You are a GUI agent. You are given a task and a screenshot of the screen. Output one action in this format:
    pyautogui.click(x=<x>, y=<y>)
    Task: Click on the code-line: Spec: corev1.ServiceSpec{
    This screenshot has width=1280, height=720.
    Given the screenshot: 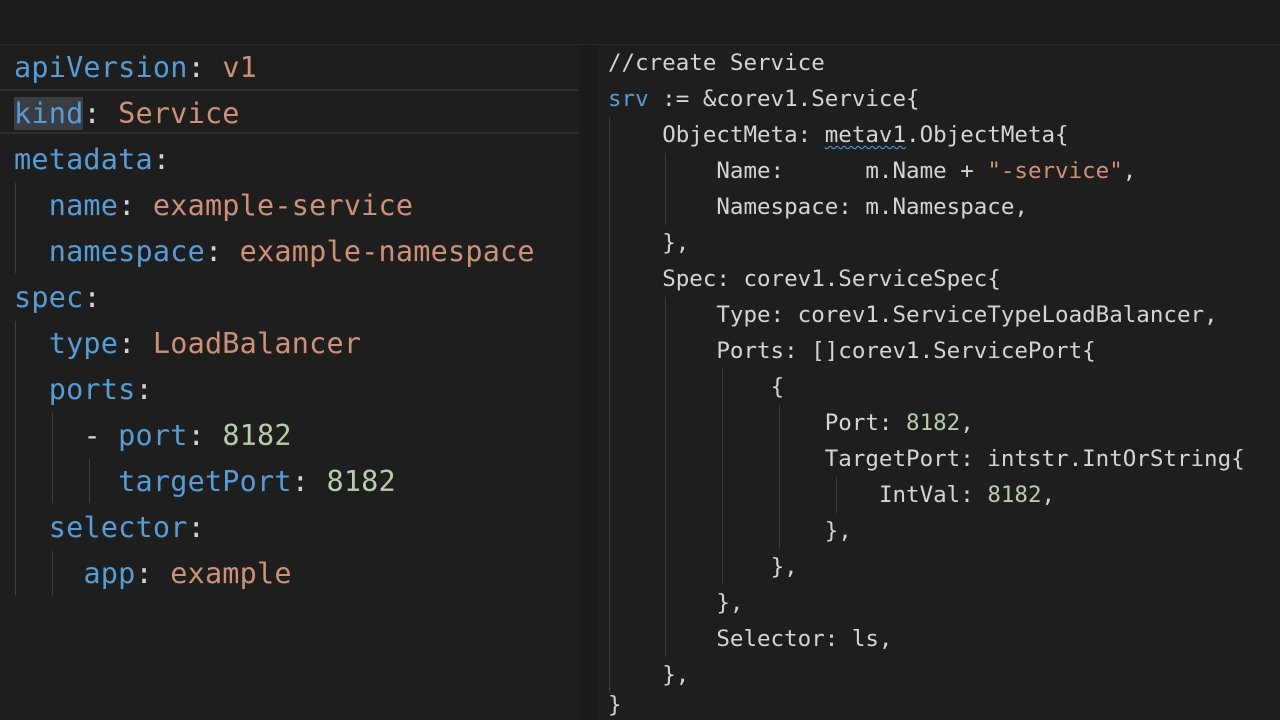 What is the action you would take?
    pyautogui.click(x=804, y=279)
    